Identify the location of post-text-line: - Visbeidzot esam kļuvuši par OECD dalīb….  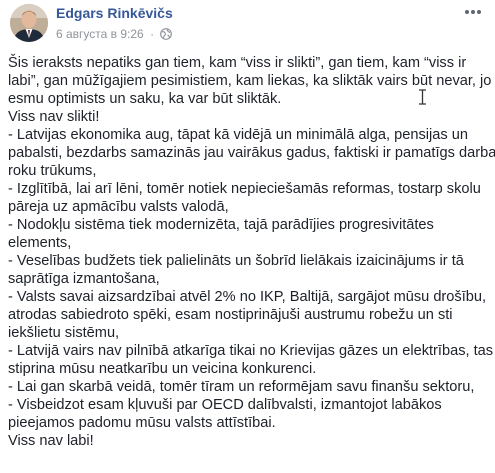
(225, 405).